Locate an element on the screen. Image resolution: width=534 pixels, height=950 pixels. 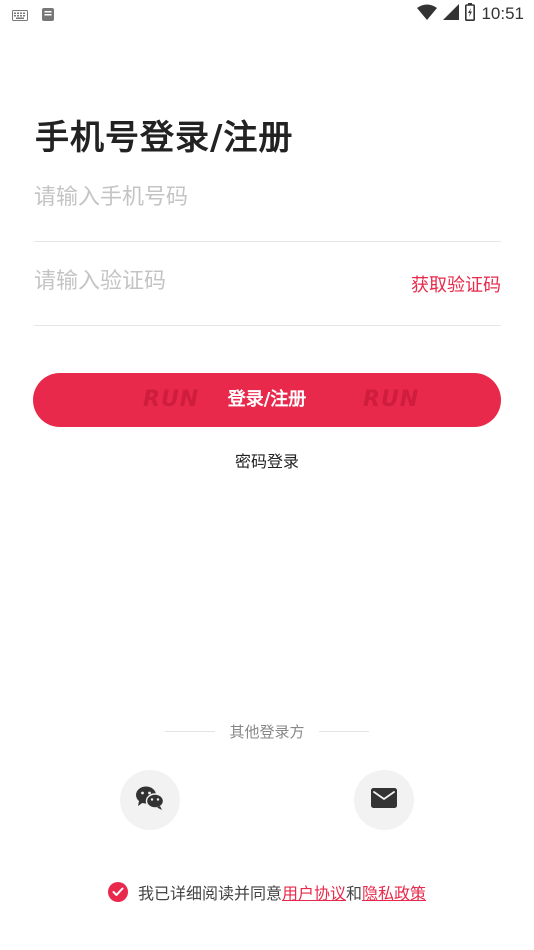
other-login-divider: 其他登录方 is located at coordinates (267, 731).